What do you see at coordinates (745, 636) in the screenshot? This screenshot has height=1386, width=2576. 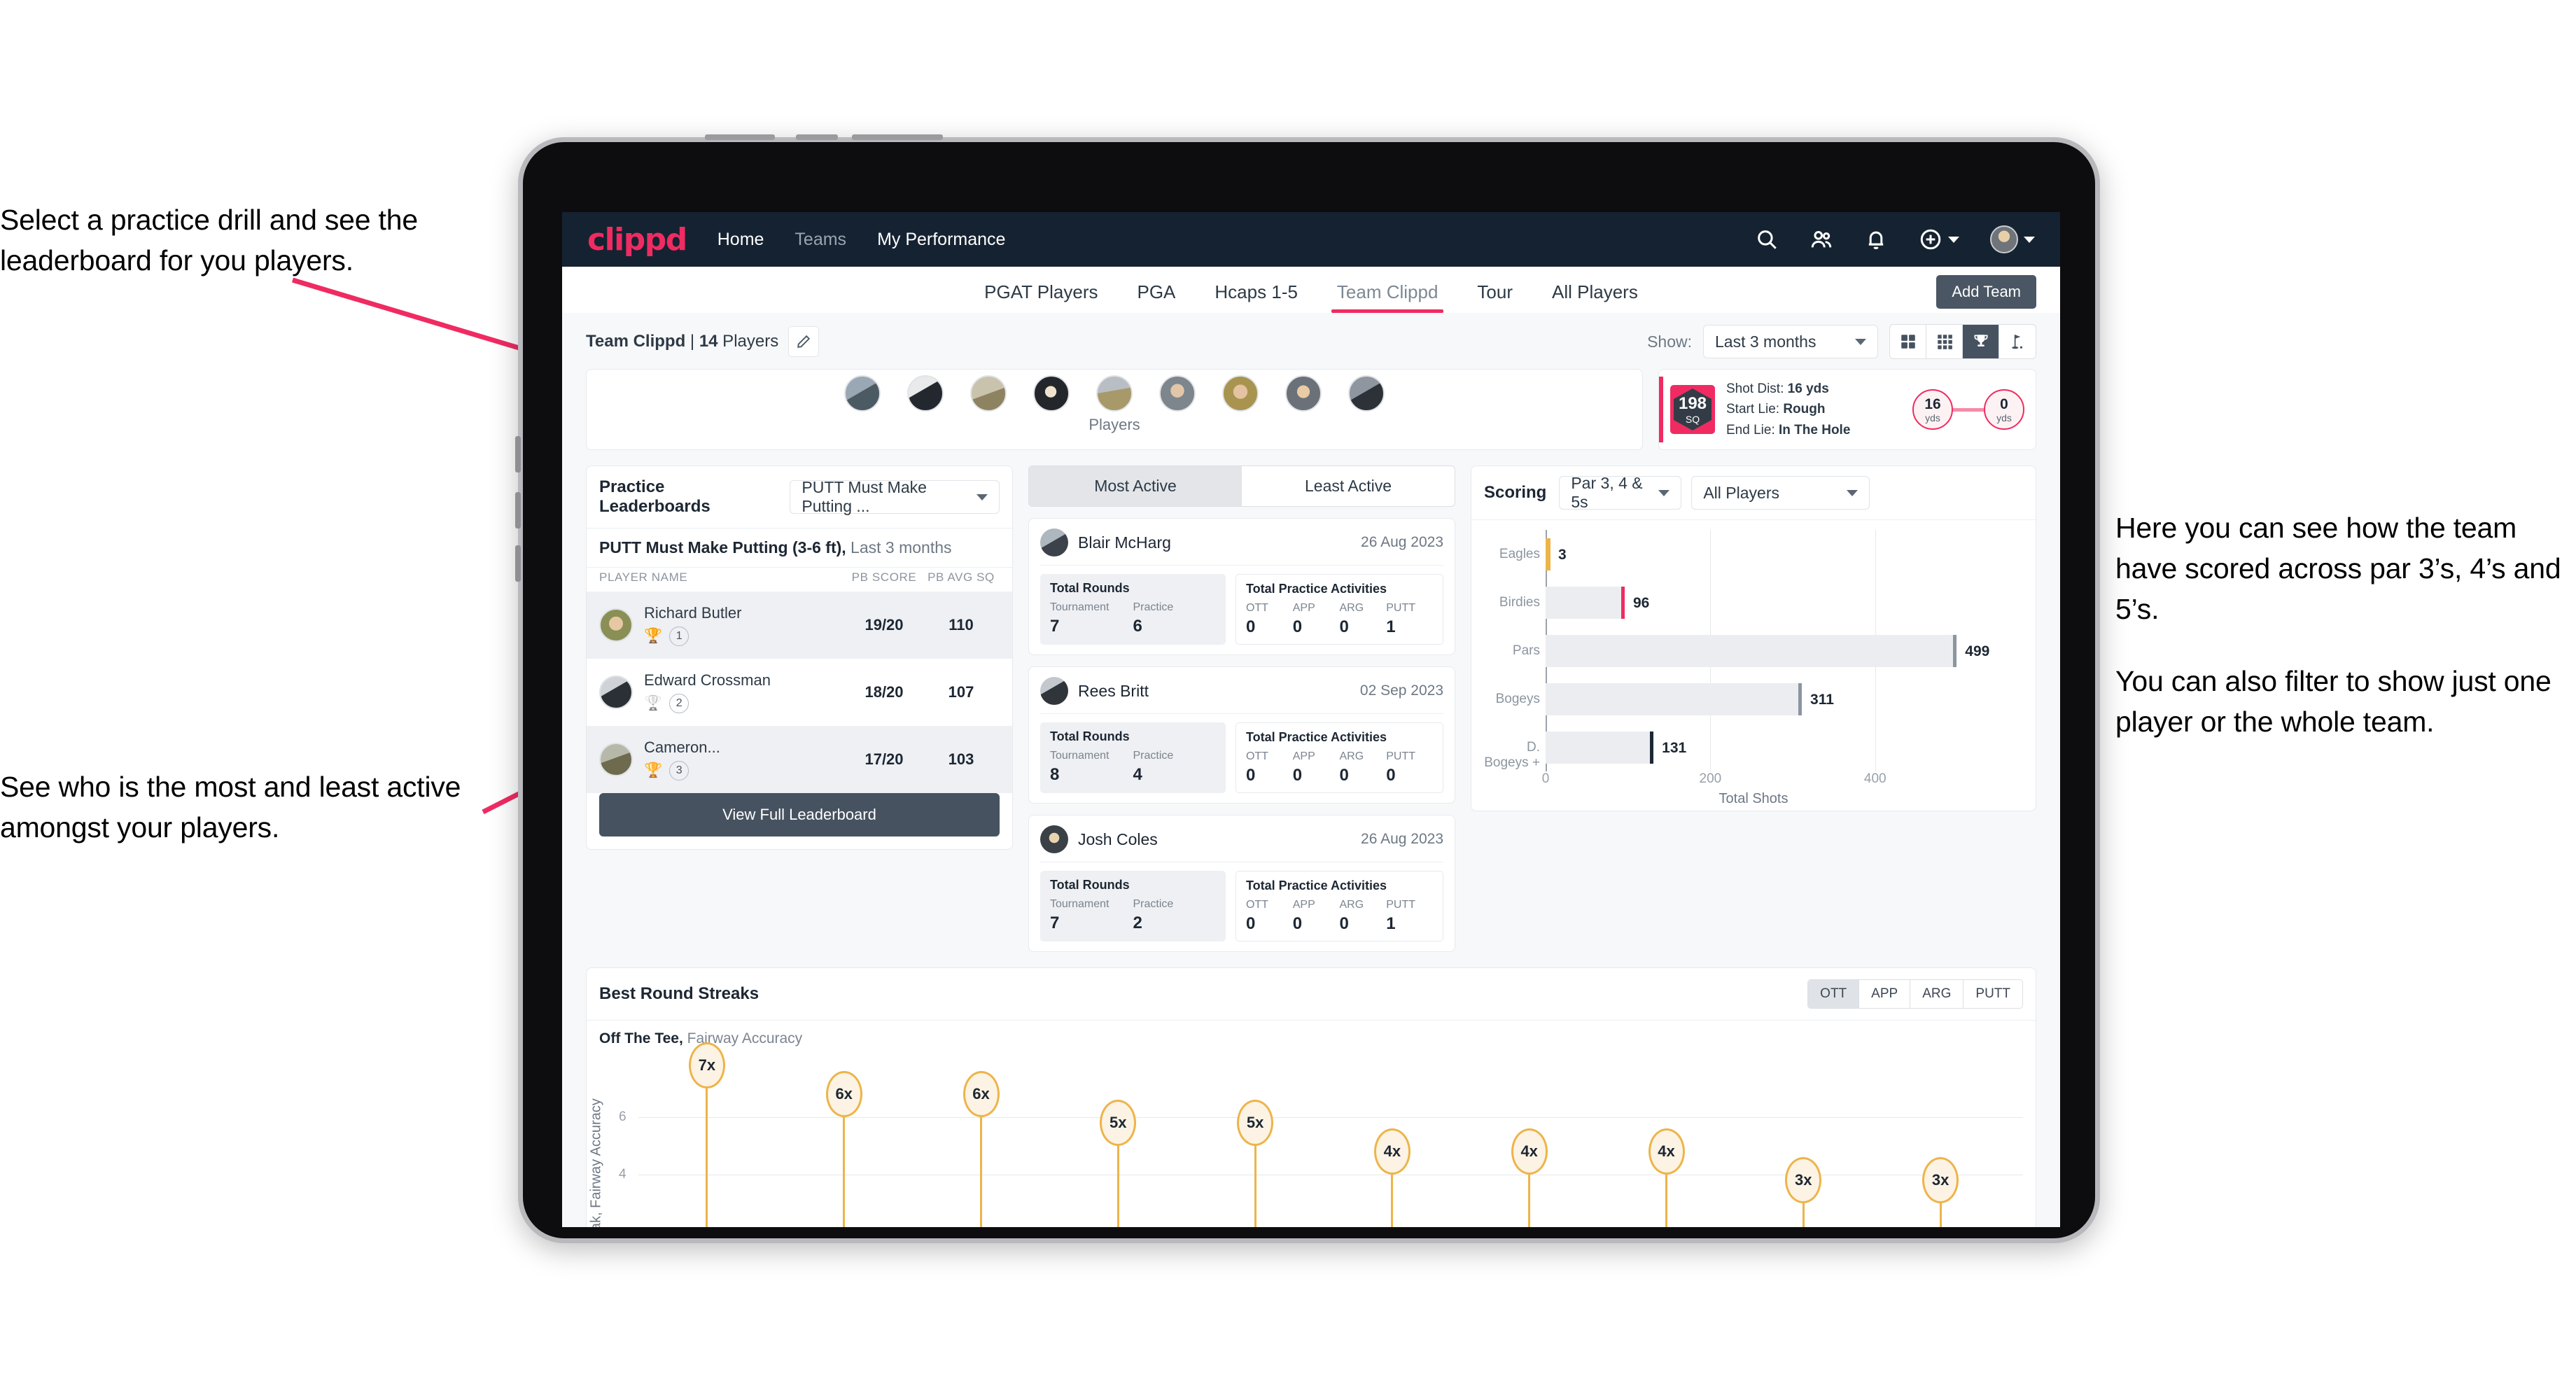 I see `player-badges: 🏆 1` at bounding box center [745, 636].